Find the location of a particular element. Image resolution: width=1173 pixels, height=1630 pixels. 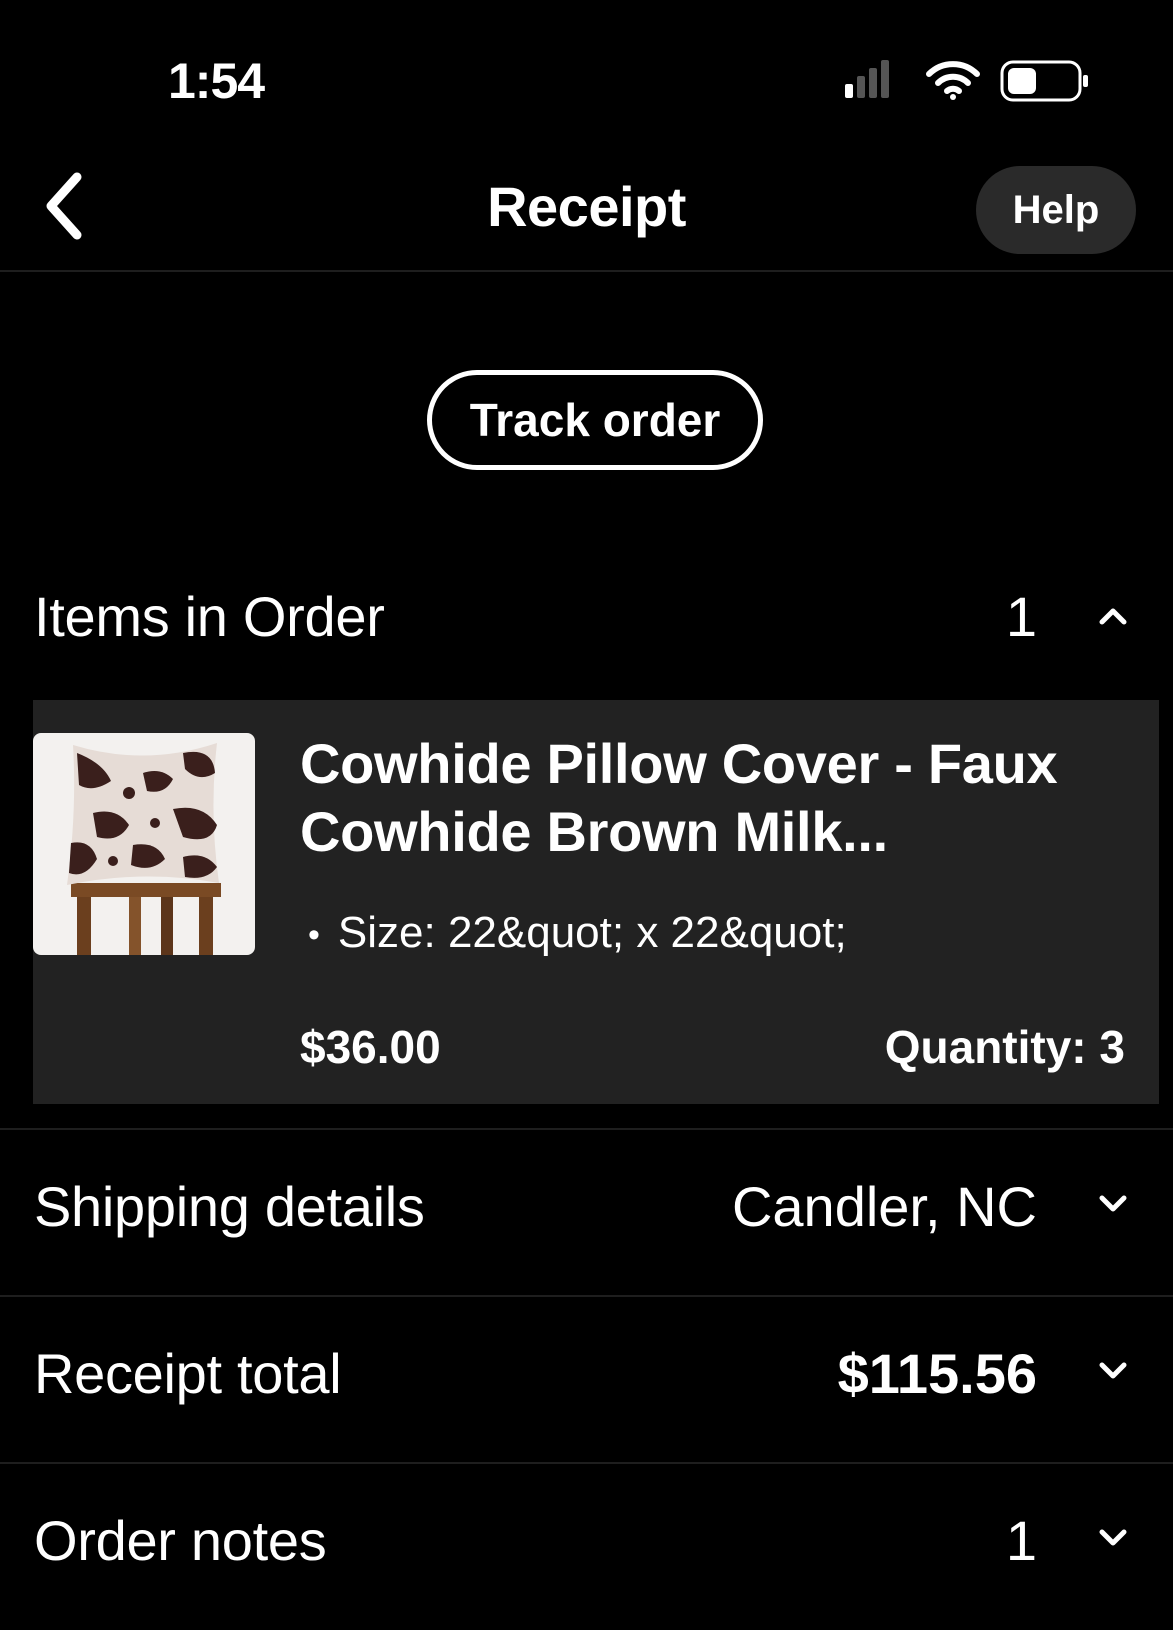

track-order-button: Track order is located at coordinates (595, 420).